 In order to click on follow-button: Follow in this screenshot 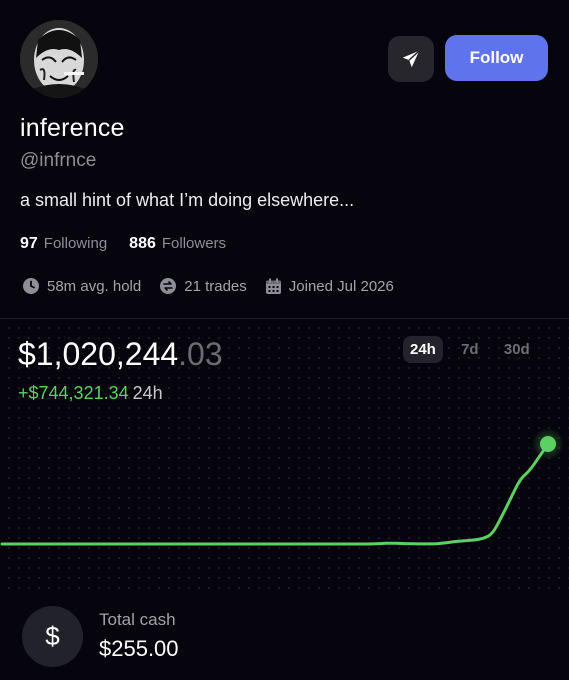, I will do `click(496, 58)`.